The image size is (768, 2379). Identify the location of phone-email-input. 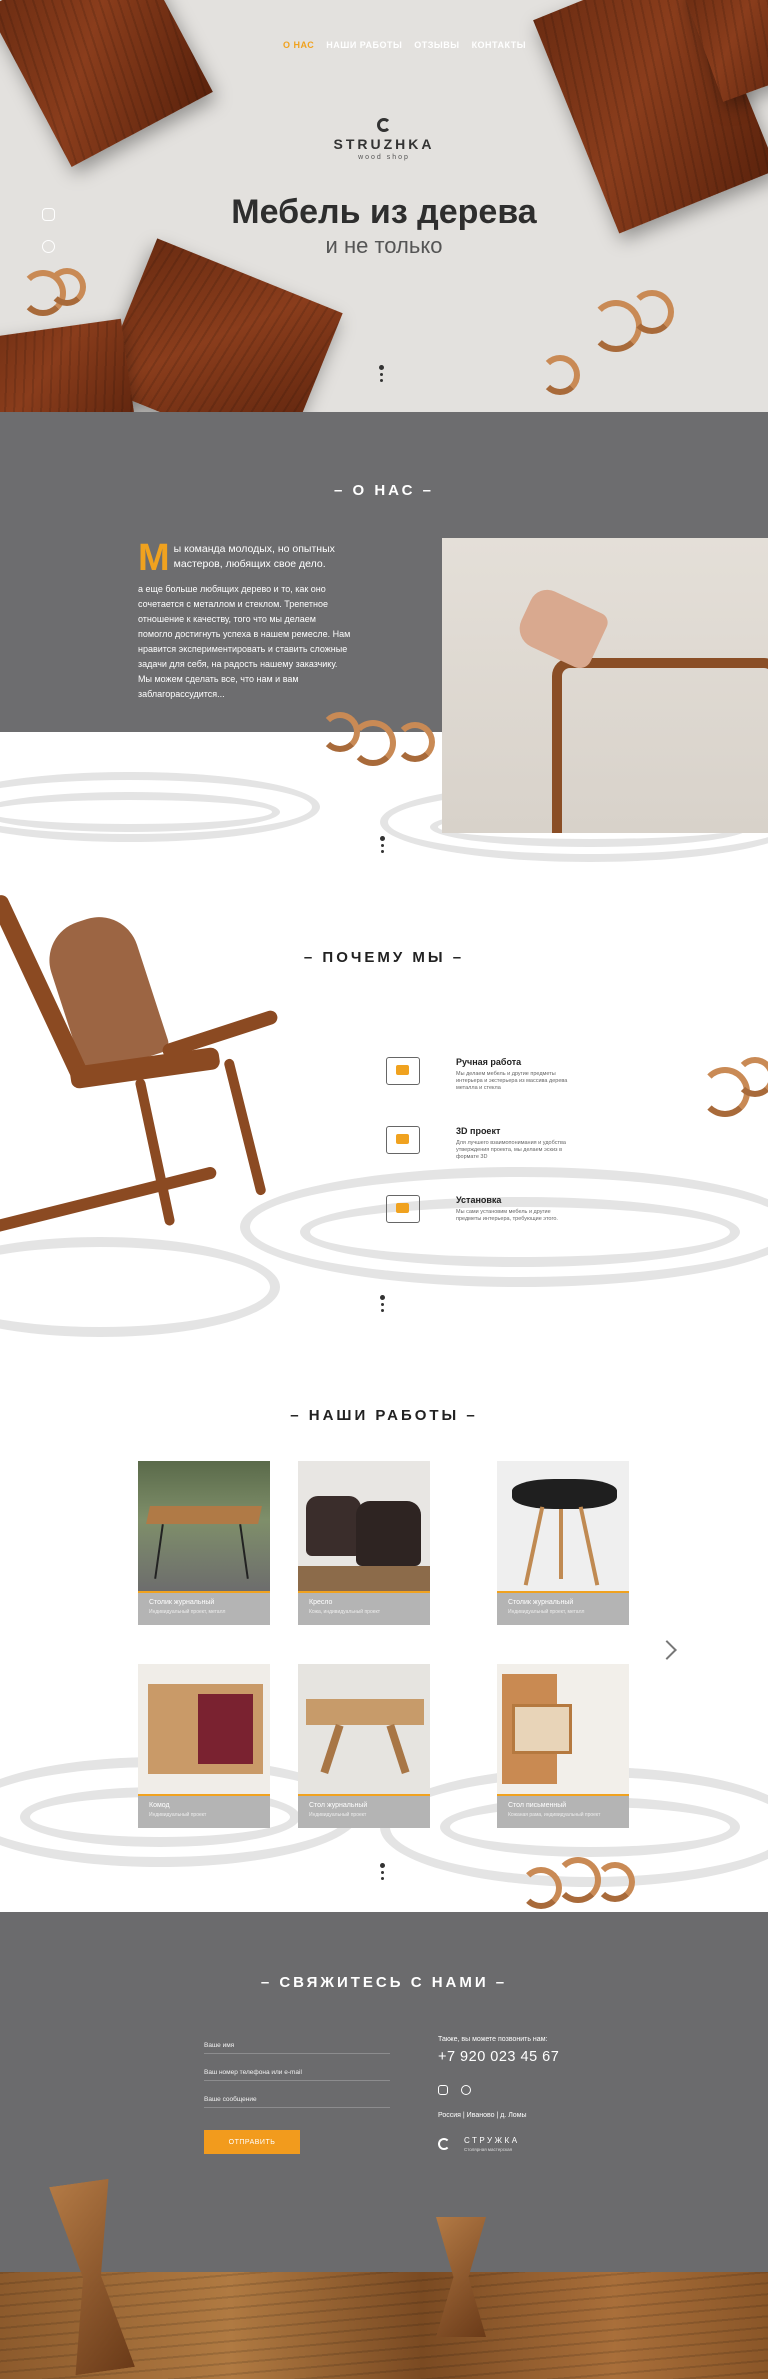
(297, 2072).